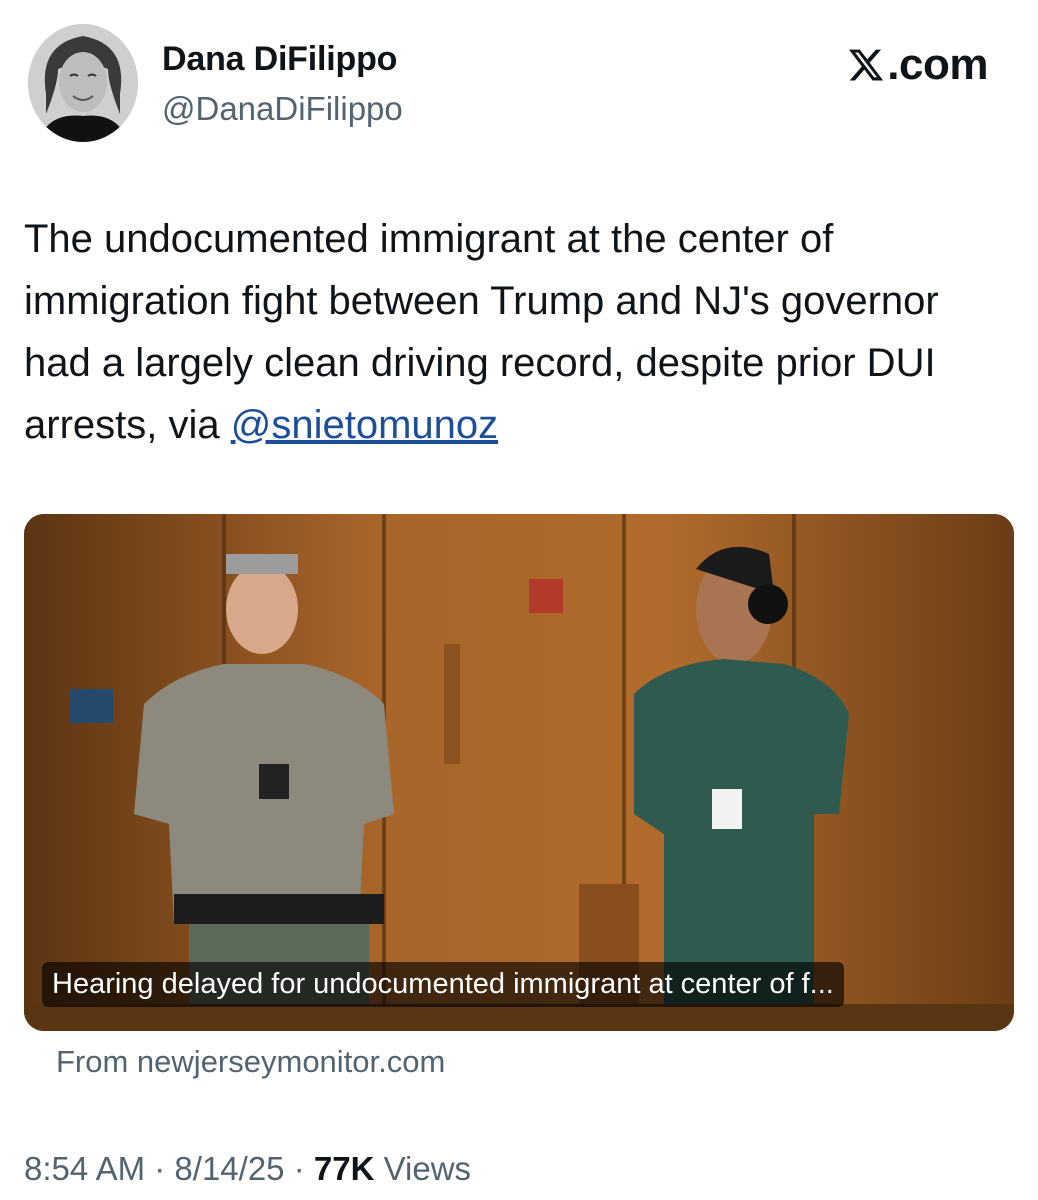 The image size is (1038, 1200). I want to click on author-handle: @DanaDiFilippo, so click(282, 109).